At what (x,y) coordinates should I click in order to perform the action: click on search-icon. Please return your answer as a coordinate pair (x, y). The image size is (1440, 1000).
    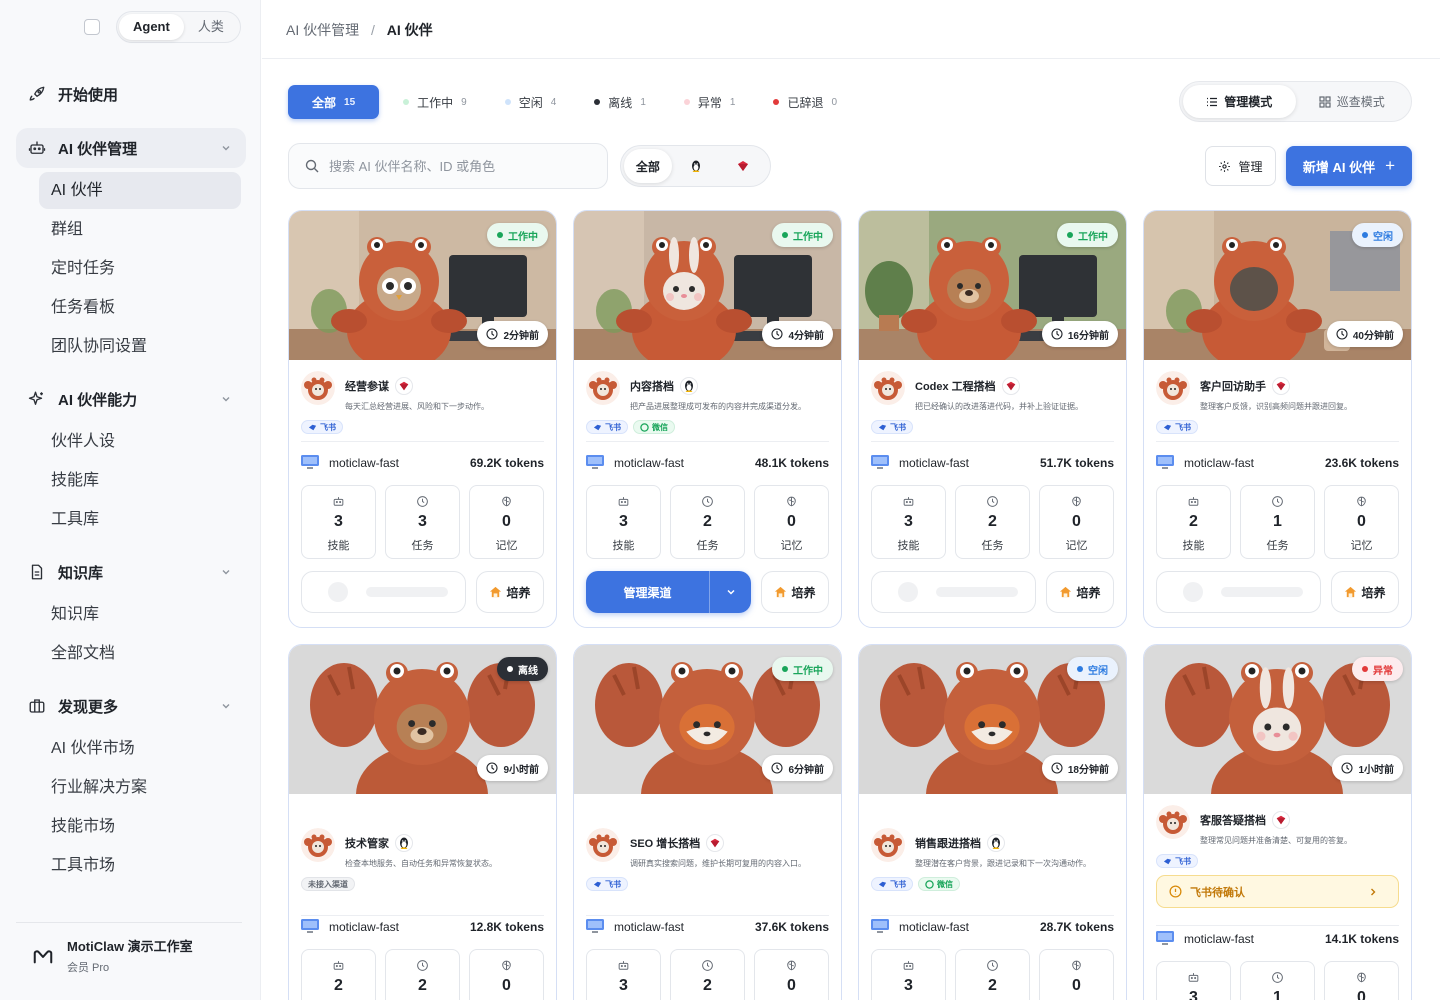
    Looking at the image, I should click on (312, 166).